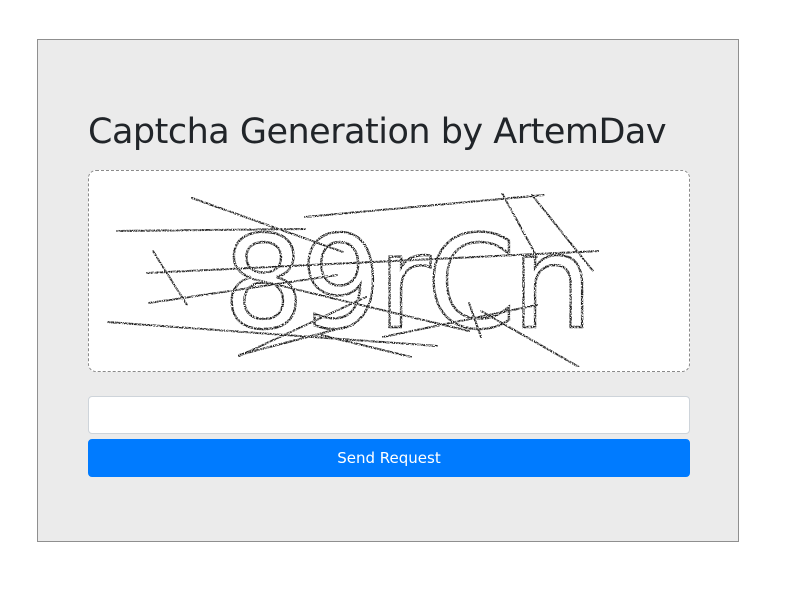  I want to click on svg-text: 89rCn, so click(406, 283).